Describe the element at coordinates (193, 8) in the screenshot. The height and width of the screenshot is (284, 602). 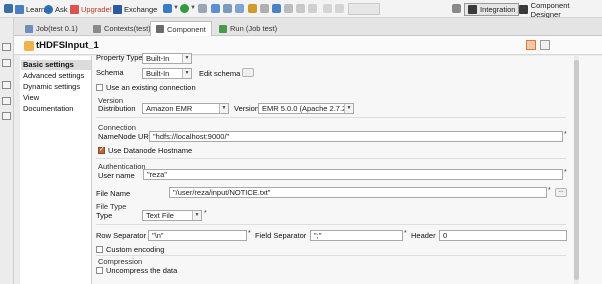
I see `run-dropdown-icon: ▼` at that location.